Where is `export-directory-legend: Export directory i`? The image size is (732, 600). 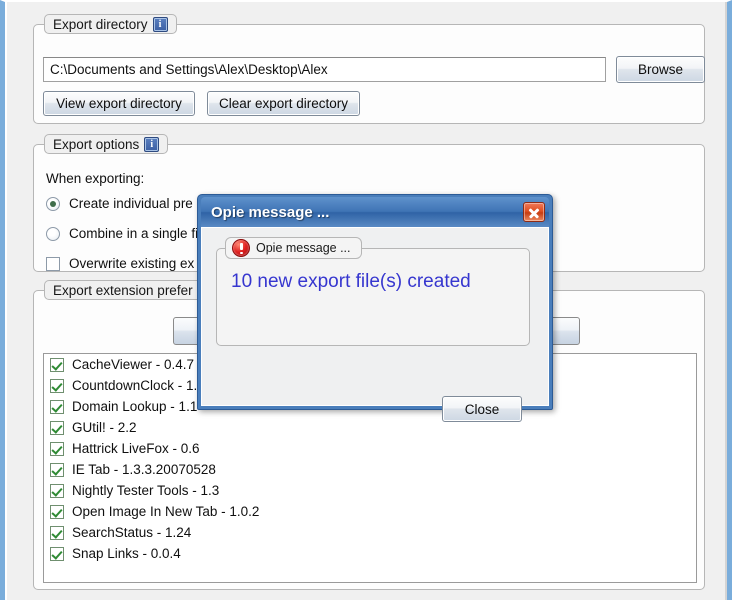
export-directory-legend: Export directory i is located at coordinates (110, 24).